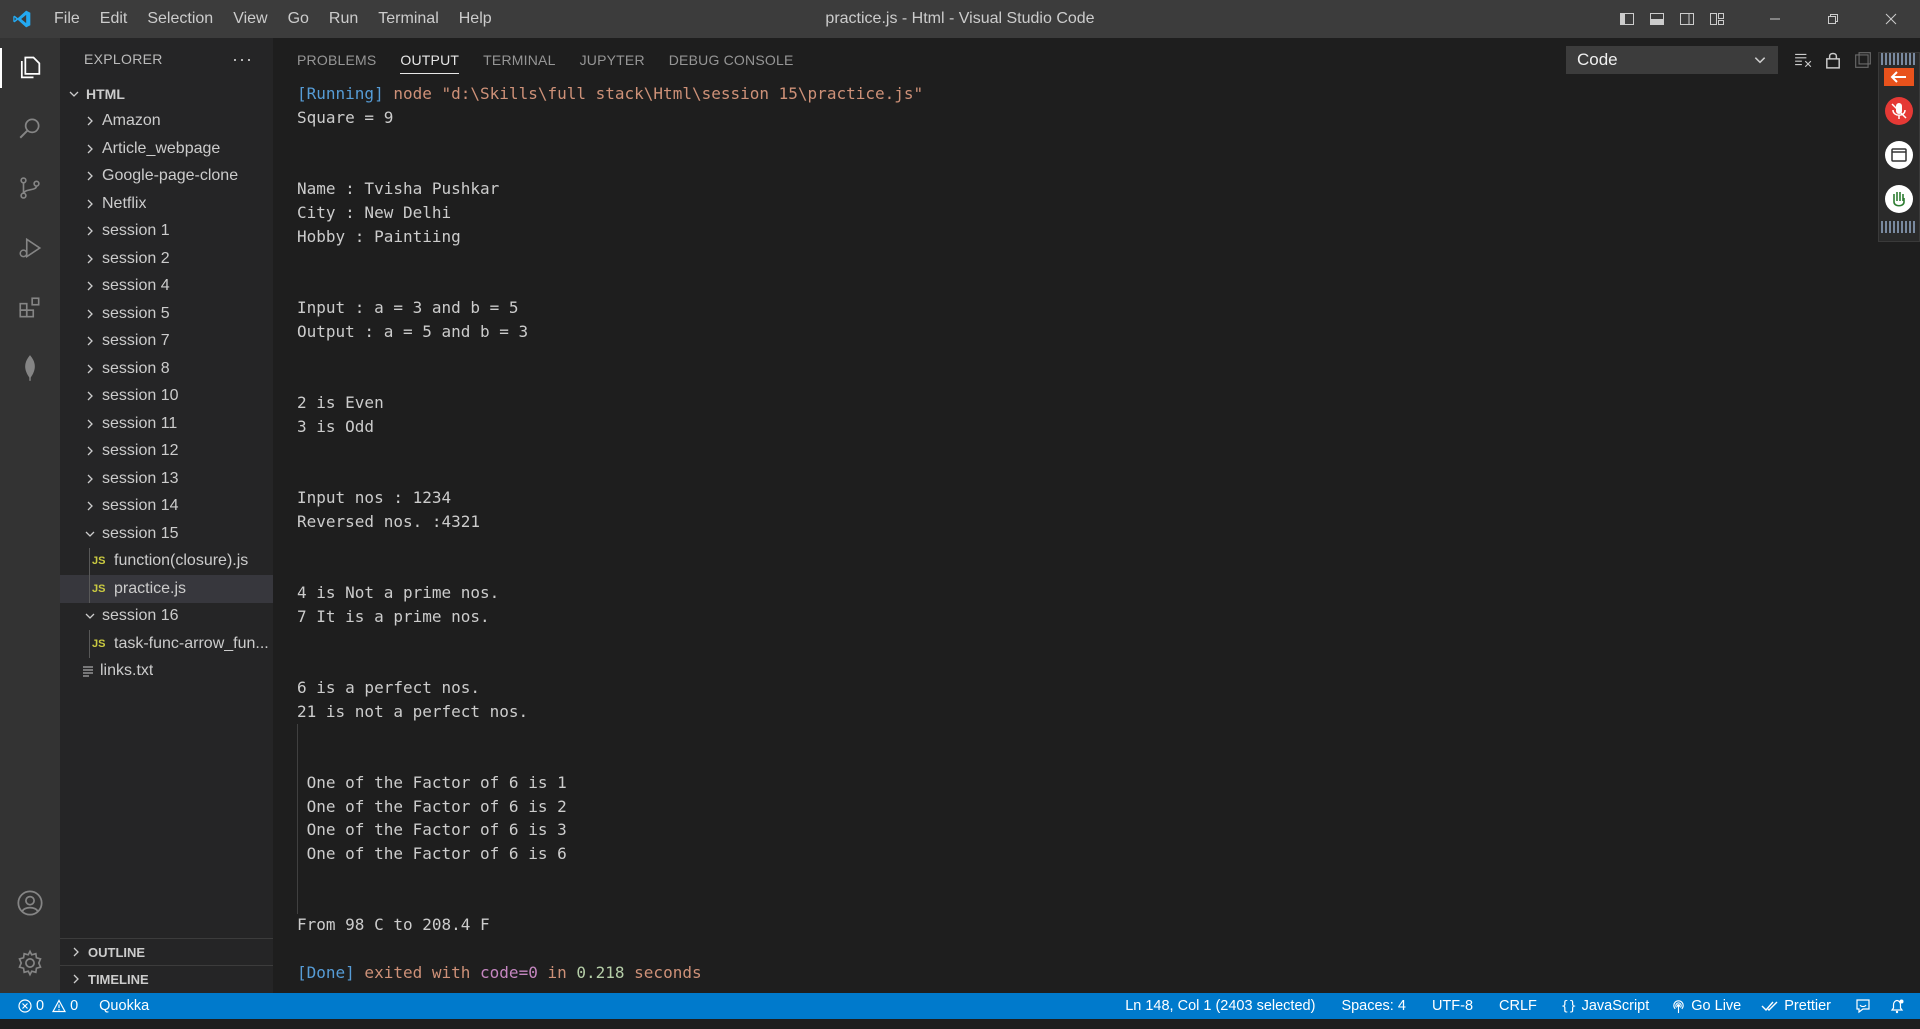 Image resolution: width=1920 pixels, height=1029 pixels. I want to click on output-line: 6 is a perfect nos., so click(389, 687).